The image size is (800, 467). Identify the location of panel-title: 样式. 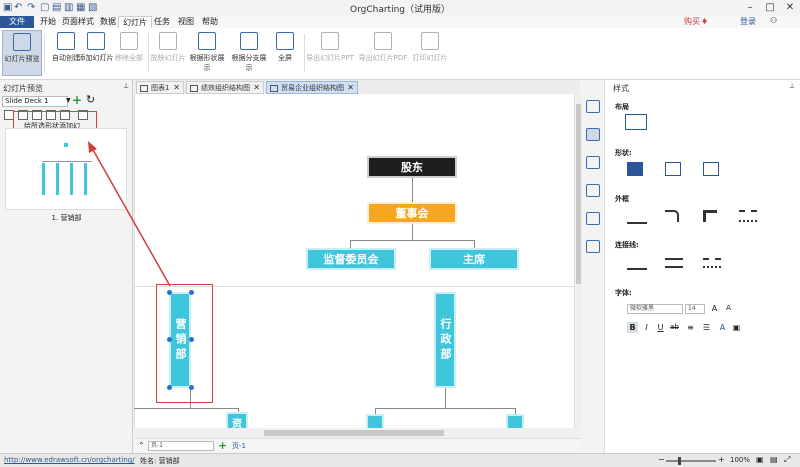
(621, 88).